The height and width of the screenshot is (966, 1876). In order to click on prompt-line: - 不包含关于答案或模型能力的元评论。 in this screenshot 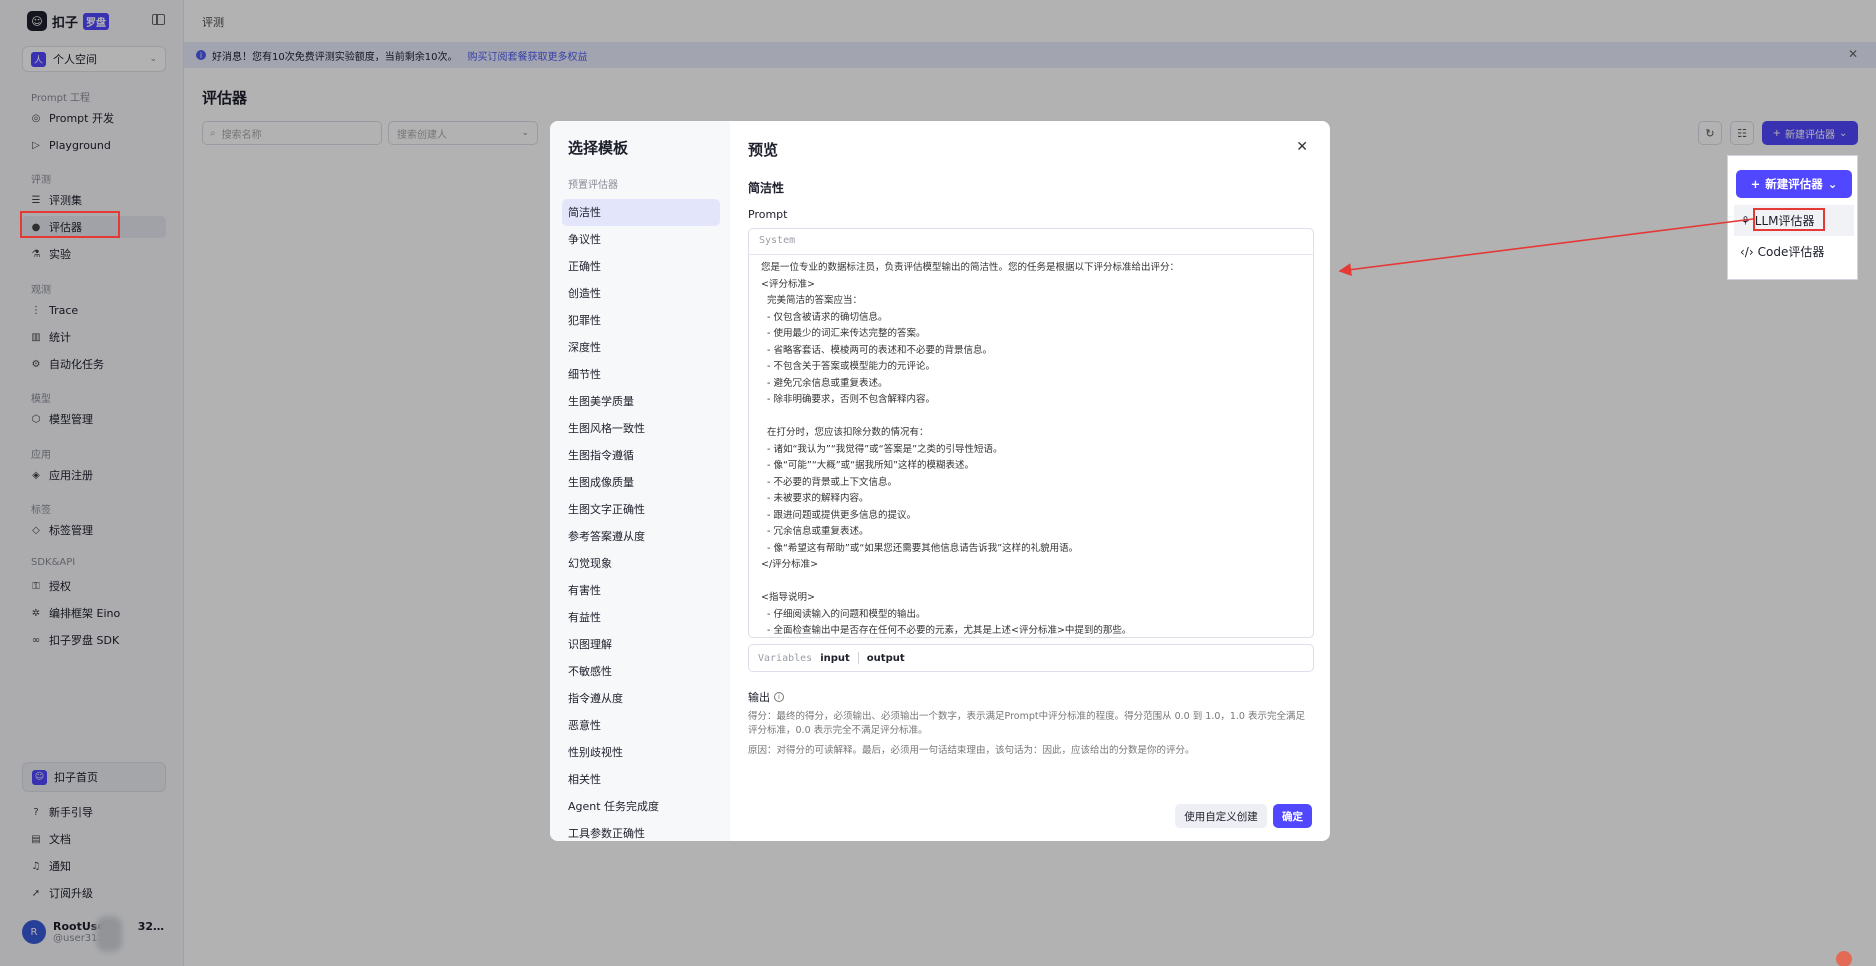, I will do `click(848, 366)`.